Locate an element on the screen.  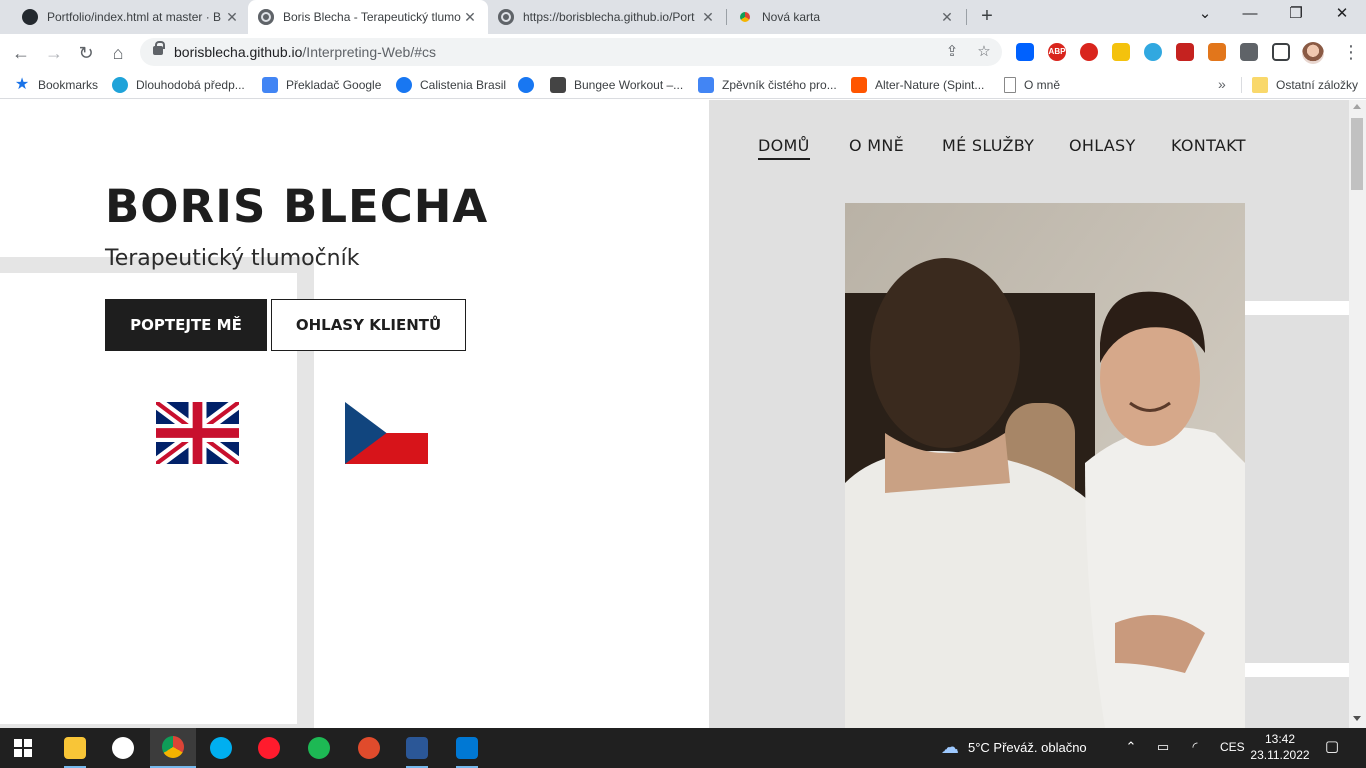
url-host: borisblecha.github.io is located at coordinates (238, 52).